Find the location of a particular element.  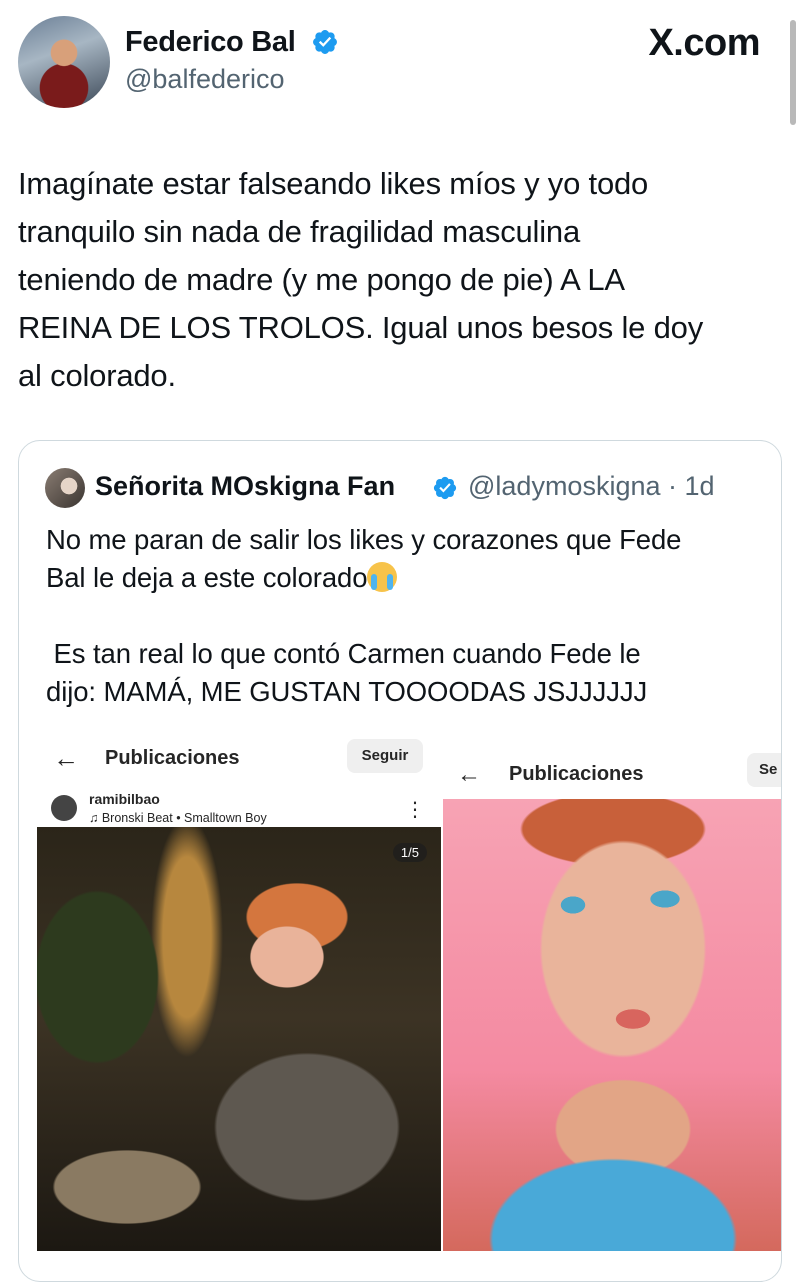

instagram-song: ♫ Bronski Beat • Smalltown Boy is located at coordinates (178, 818).